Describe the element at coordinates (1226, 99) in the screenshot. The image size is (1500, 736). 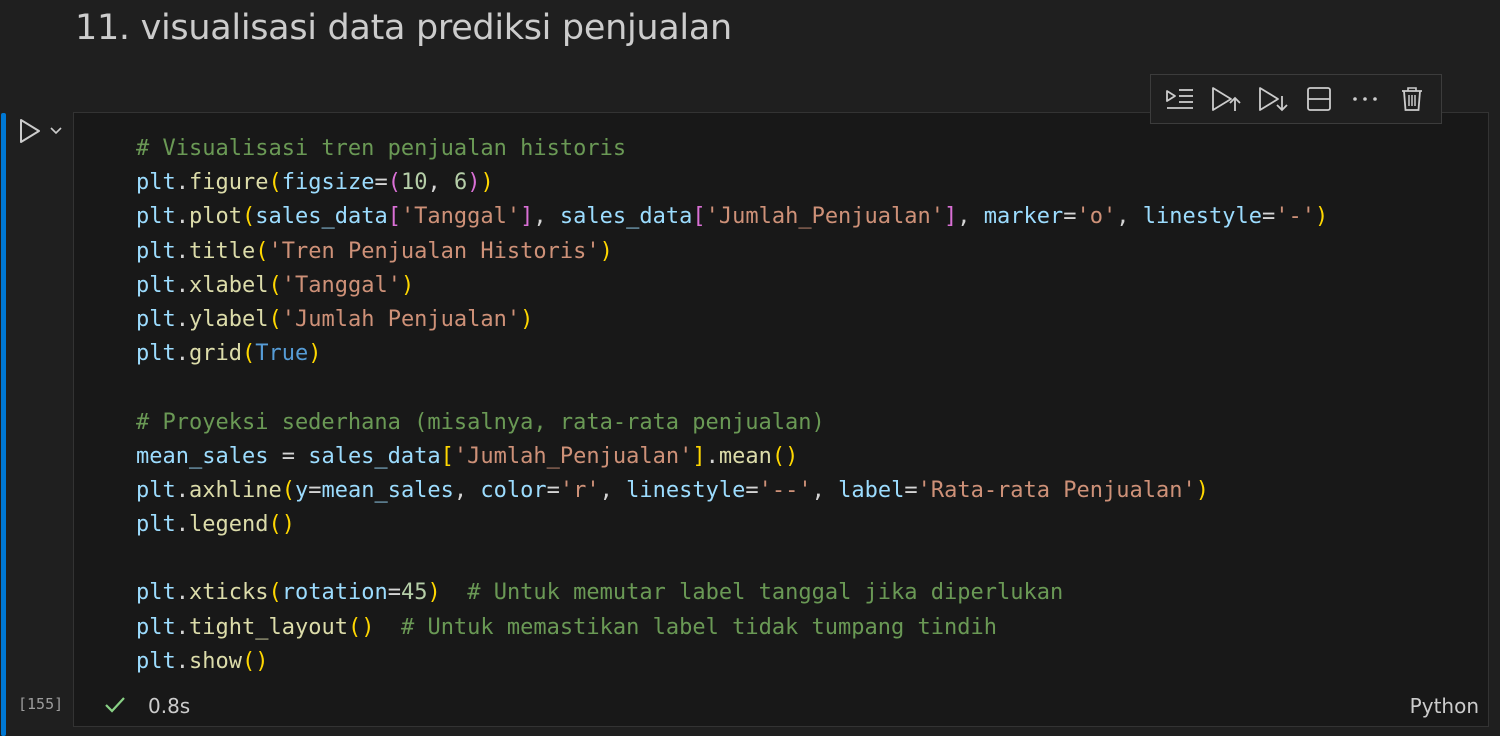
I see `execute-cell-and-above-icon` at that location.